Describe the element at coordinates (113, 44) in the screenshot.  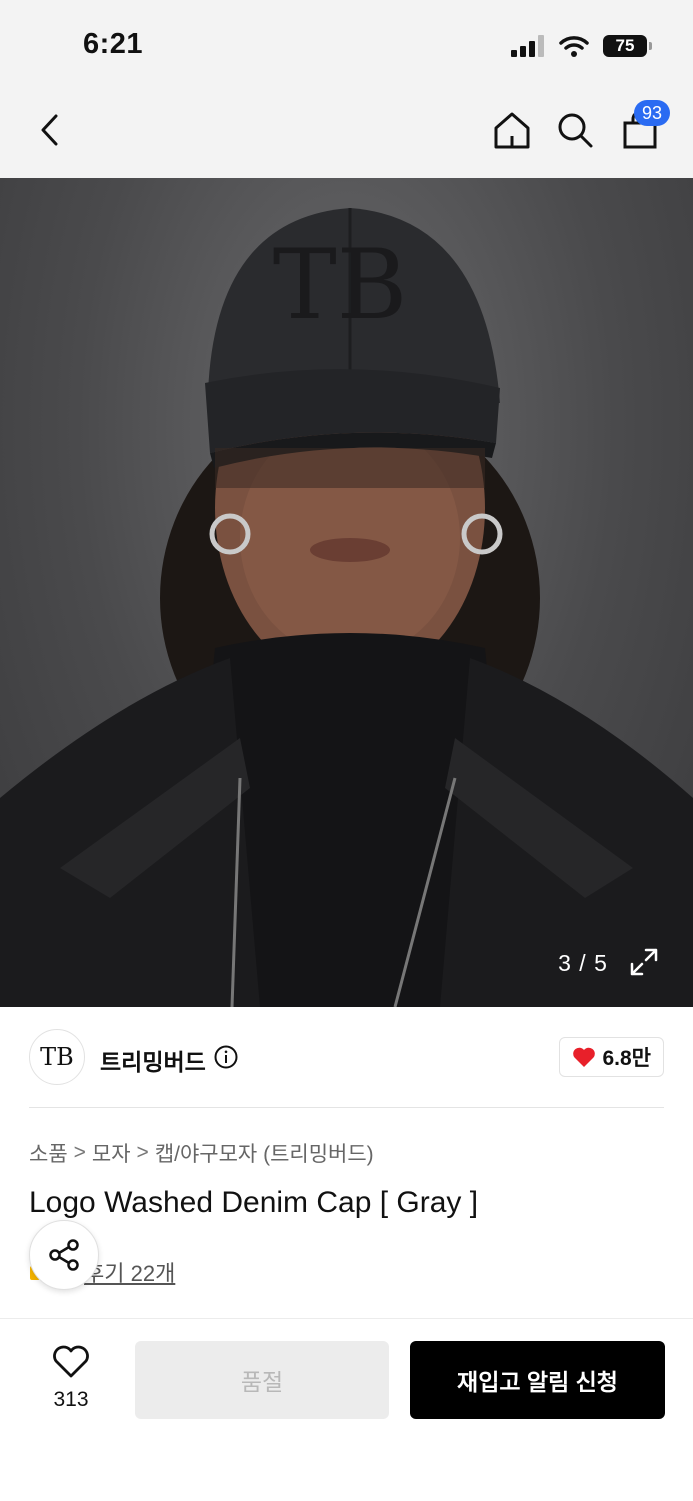
I see `status-time: 6:21` at that location.